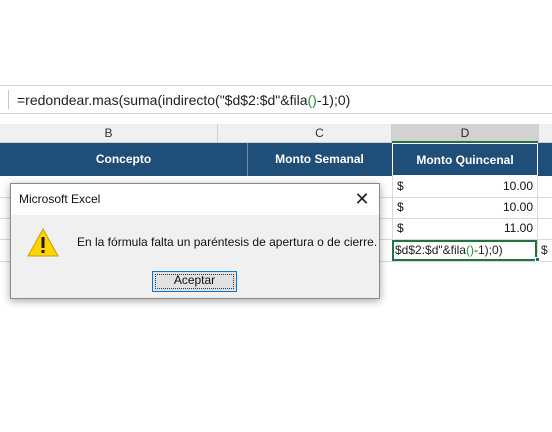 Image resolution: width=552 pixels, height=432 pixels. What do you see at coordinates (465, 207) in the screenshot?
I see `cell-d-row-2: $10.00` at bounding box center [465, 207].